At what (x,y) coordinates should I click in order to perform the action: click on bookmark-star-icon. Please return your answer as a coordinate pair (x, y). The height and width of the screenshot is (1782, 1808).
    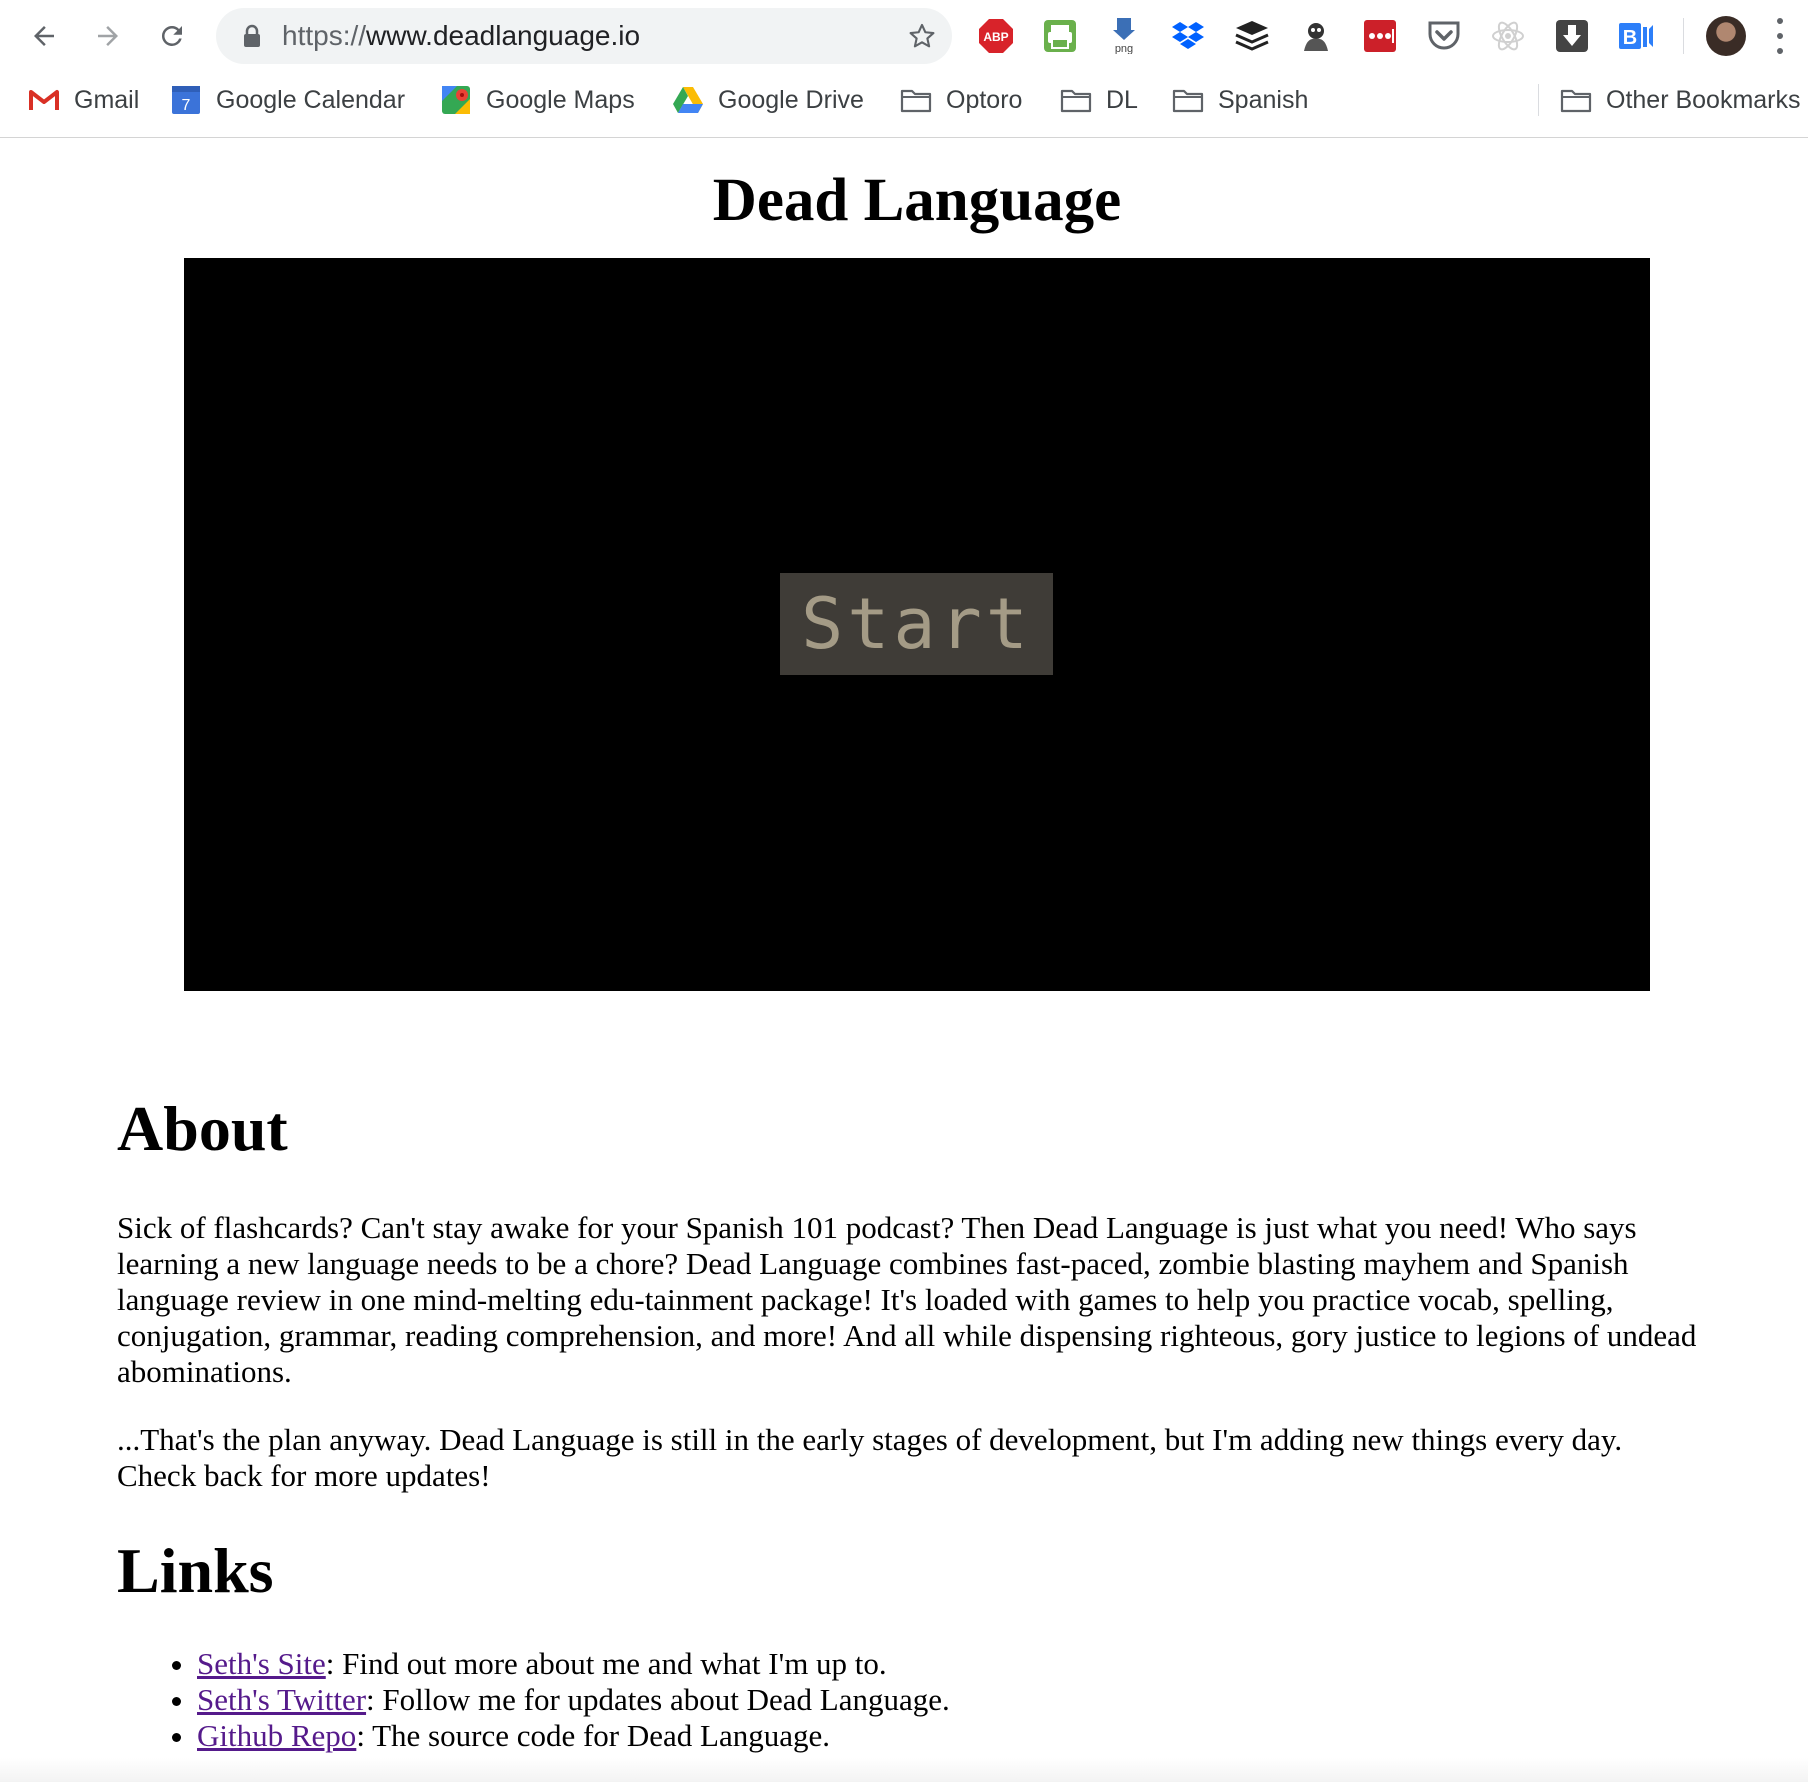
    Looking at the image, I should click on (922, 36).